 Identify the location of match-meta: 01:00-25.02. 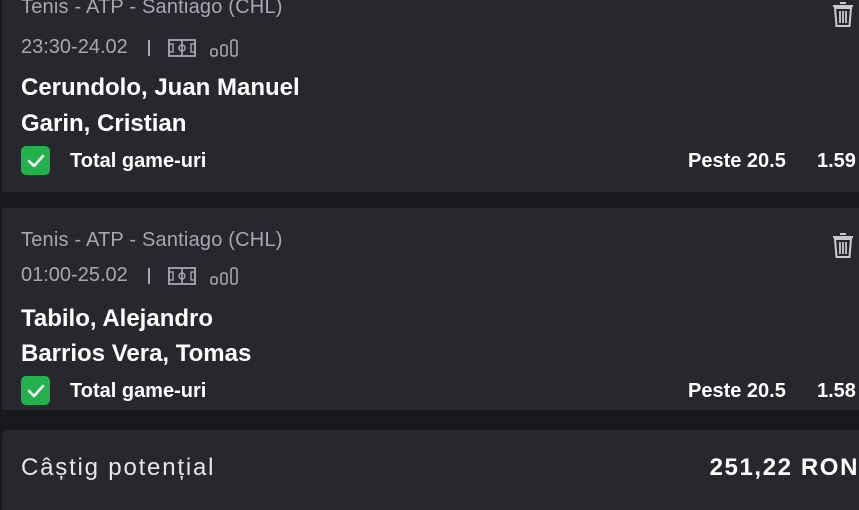
(136, 275).